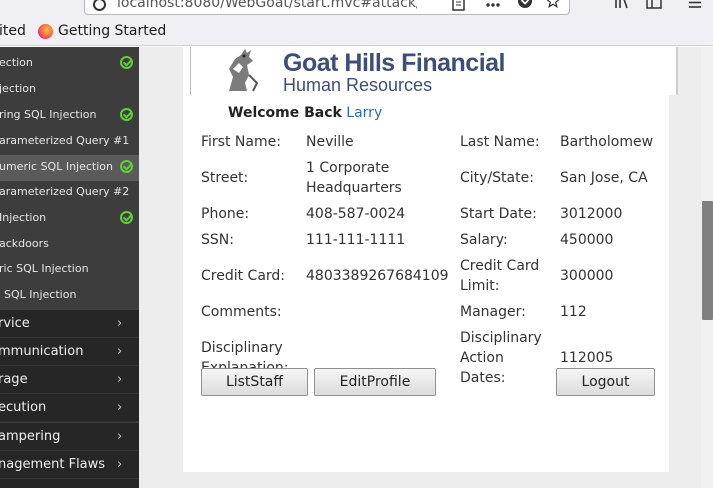  I want to click on ssn-value: 111-111-1111, so click(356, 240).